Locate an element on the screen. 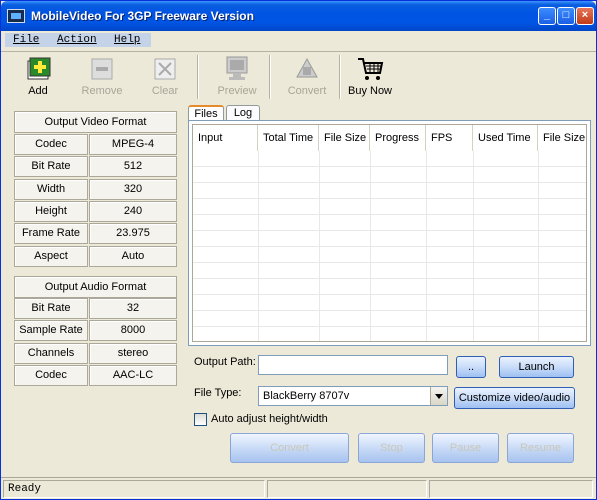  toolbar-divider is located at coordinates (298, 51).